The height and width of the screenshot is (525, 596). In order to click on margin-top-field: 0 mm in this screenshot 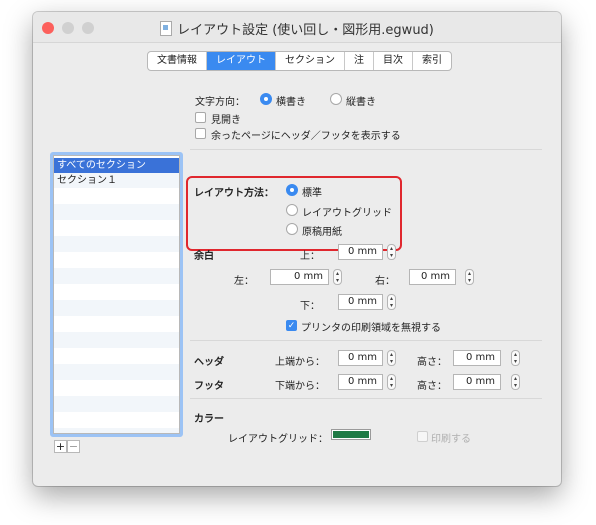, I will do `click(360, 252)`.